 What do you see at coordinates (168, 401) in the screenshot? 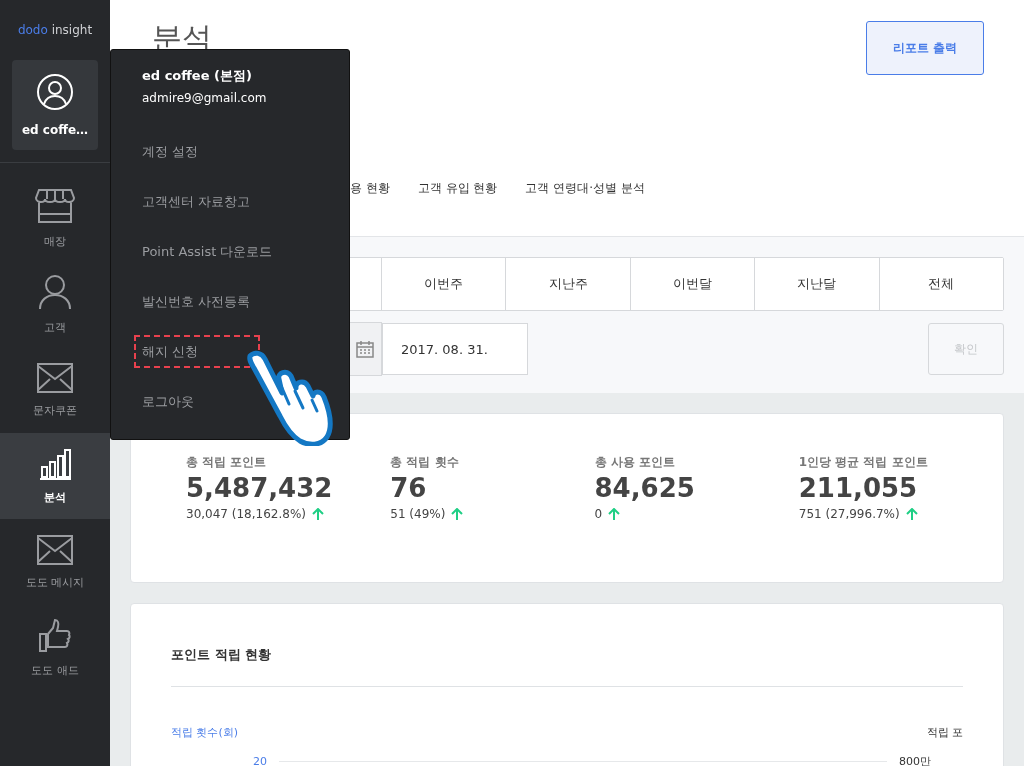
I see `menu-item: 로그아웃` at bounding box center [168, 401].